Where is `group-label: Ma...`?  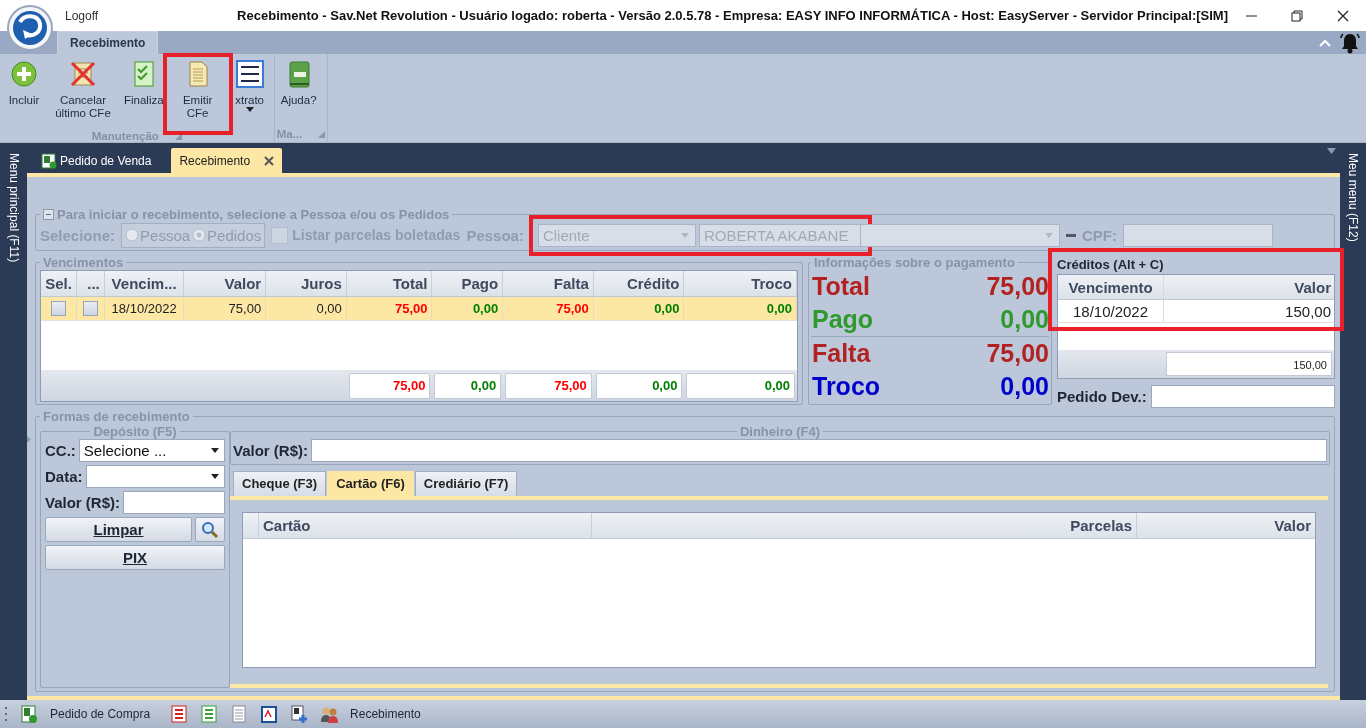
group-label: Ma... is located at coordinates (289, 134).